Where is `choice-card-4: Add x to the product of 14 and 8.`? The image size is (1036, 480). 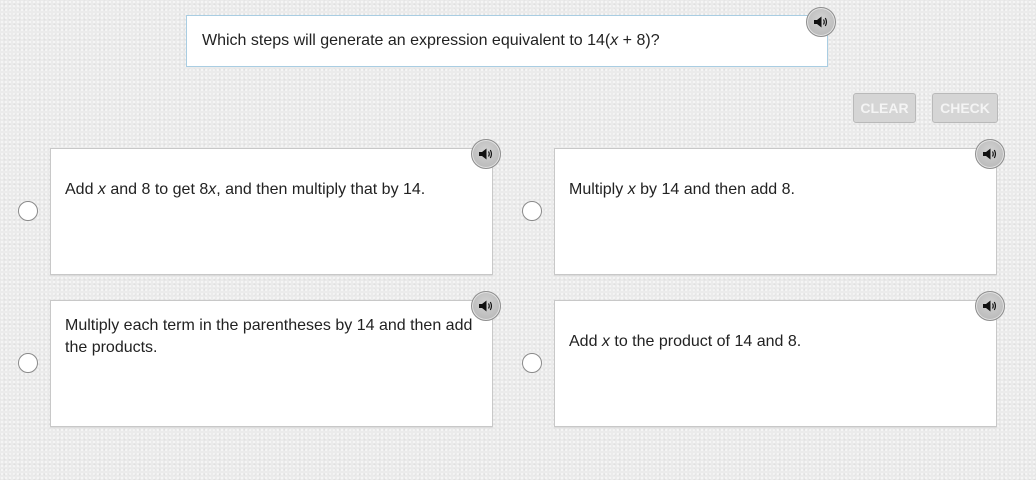
choice-card-4: Add x to the product of 14 and 8. is located at coordinates (775, 363).